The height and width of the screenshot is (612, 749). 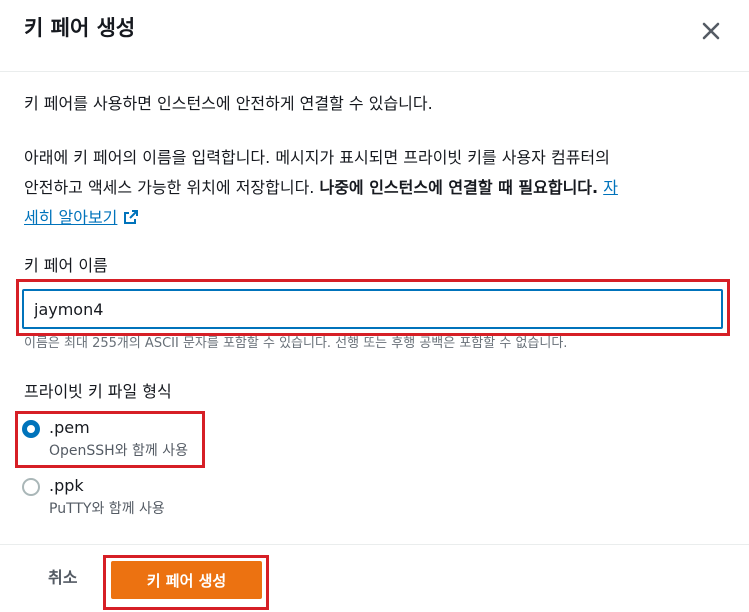 What do you see at coordinates (372, 309) in the screenshot?
I see `key-pair-name-input` at bounding box center [372, 309].